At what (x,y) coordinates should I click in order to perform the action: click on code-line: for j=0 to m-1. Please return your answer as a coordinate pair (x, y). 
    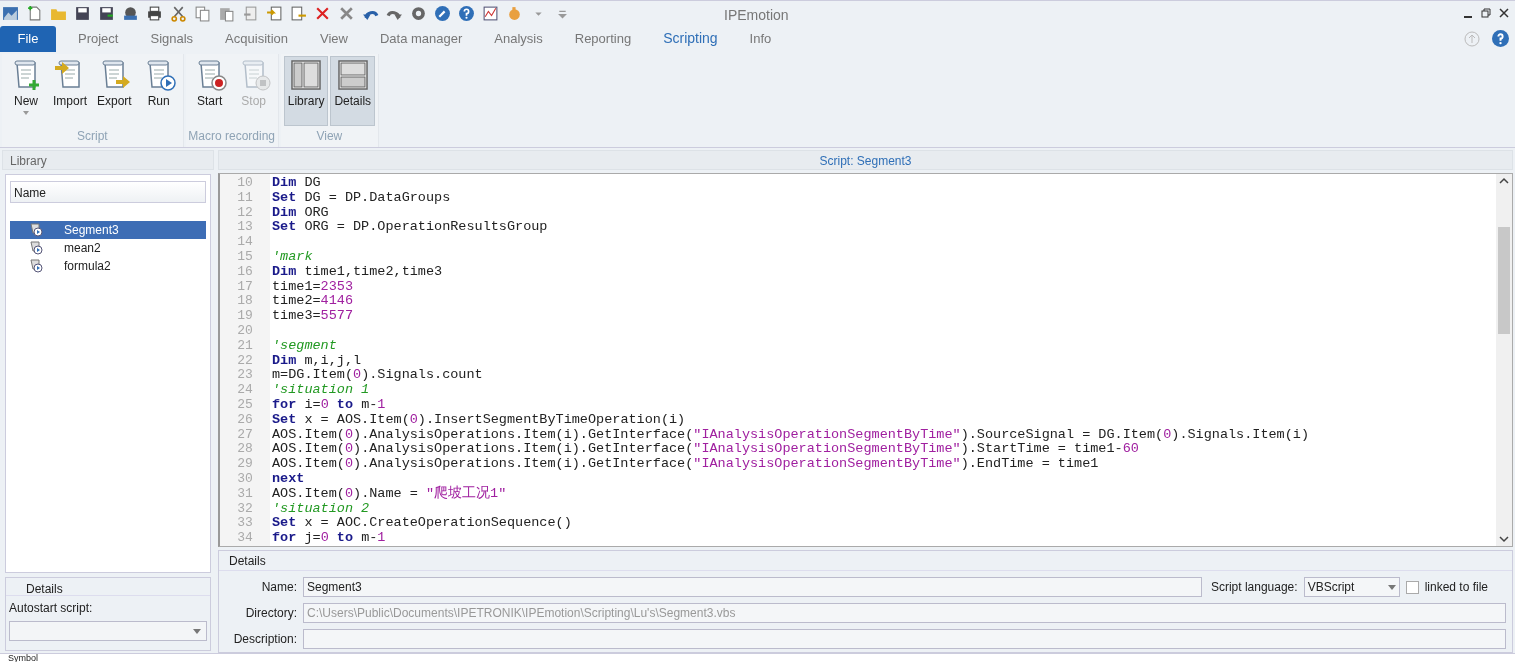
    Looking at the image, I should click on (329, 538).